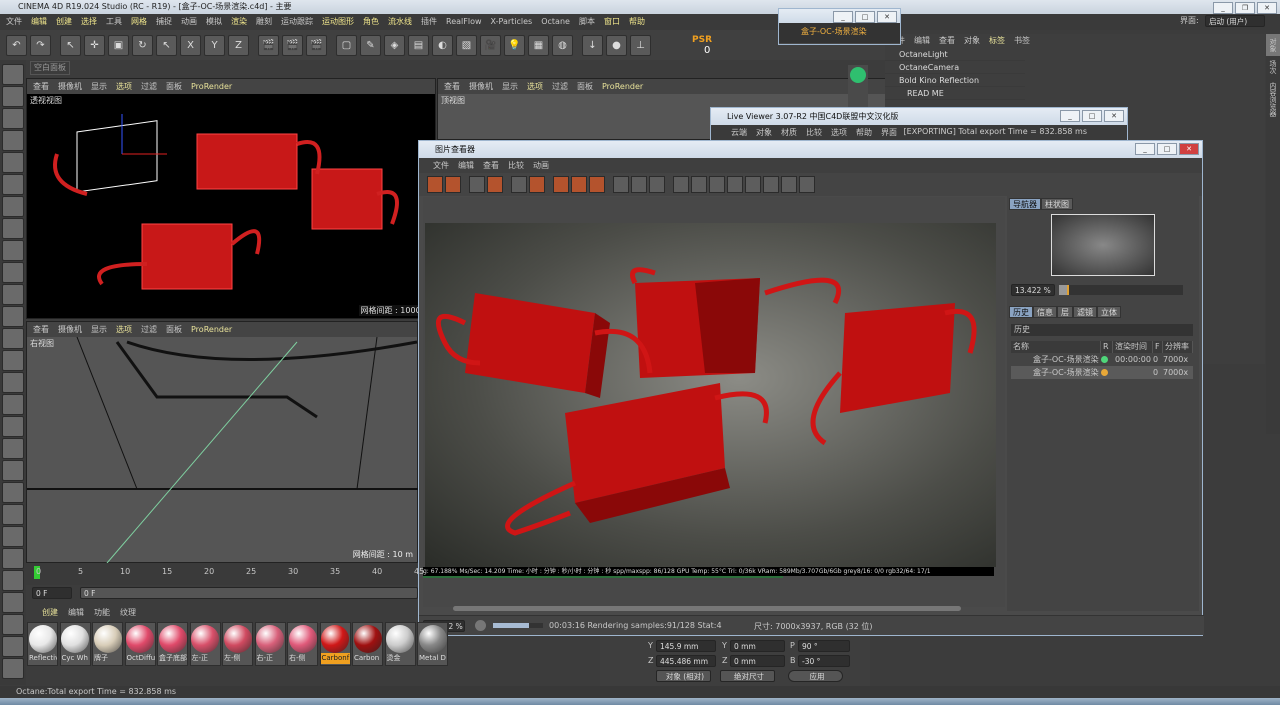  I want to click on picture-viewer-menu-item: 比较, so click(516, 165).